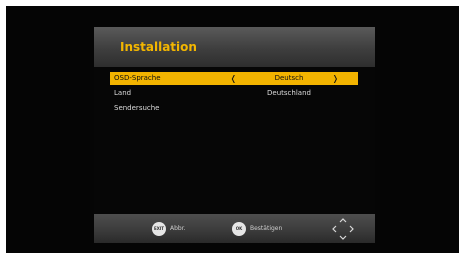 This screenshot has height=259, width=465. I want to click on menu-item-osd-sprache: OSD-Sprache ❬ Deutsch ❭, so click(234, 78).